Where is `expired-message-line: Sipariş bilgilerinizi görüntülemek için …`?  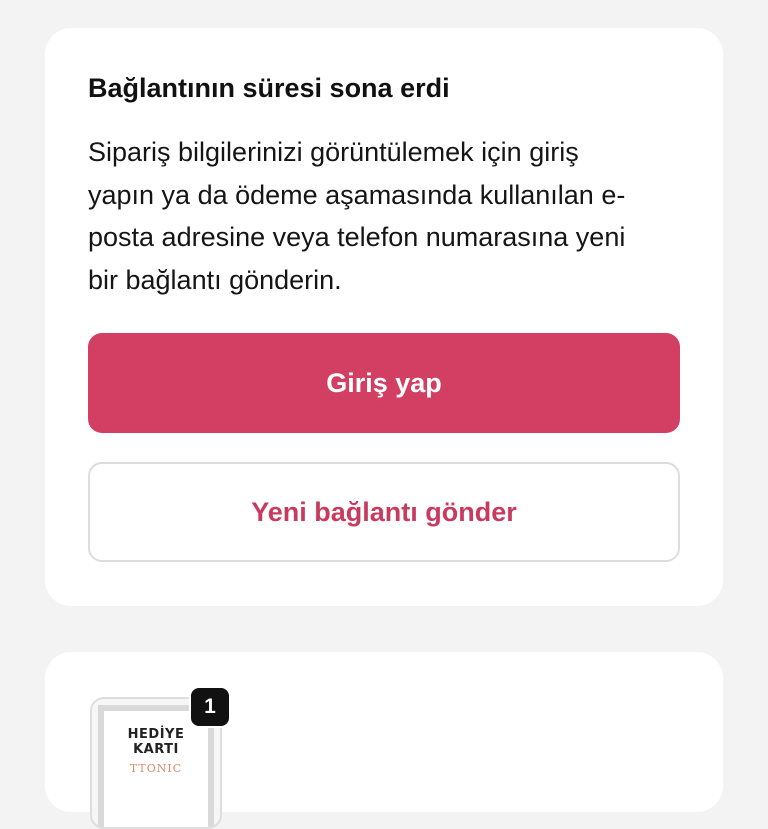
expired-message-line: Sipariş bilgilerinizi görüntülemek için … is located at coordinates (333, 152).